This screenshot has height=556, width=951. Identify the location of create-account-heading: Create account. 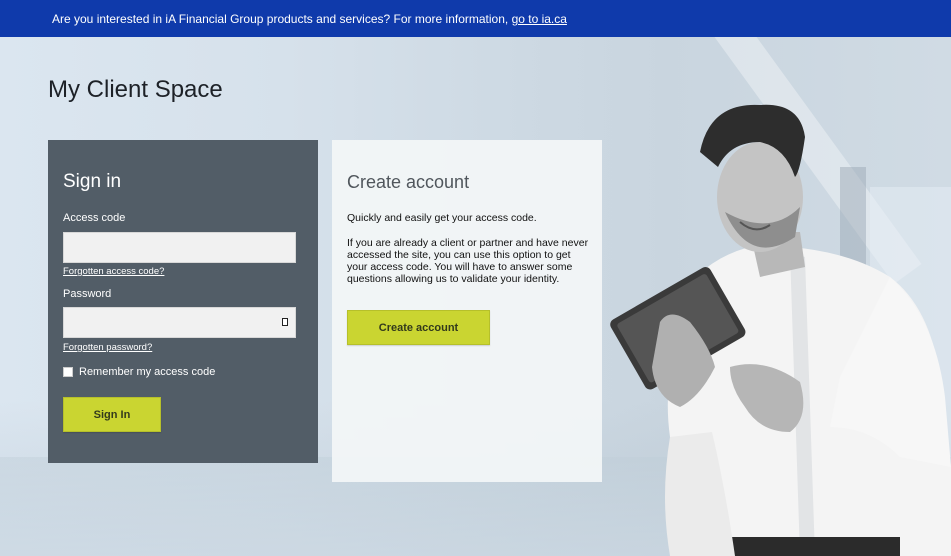
(408, 182).